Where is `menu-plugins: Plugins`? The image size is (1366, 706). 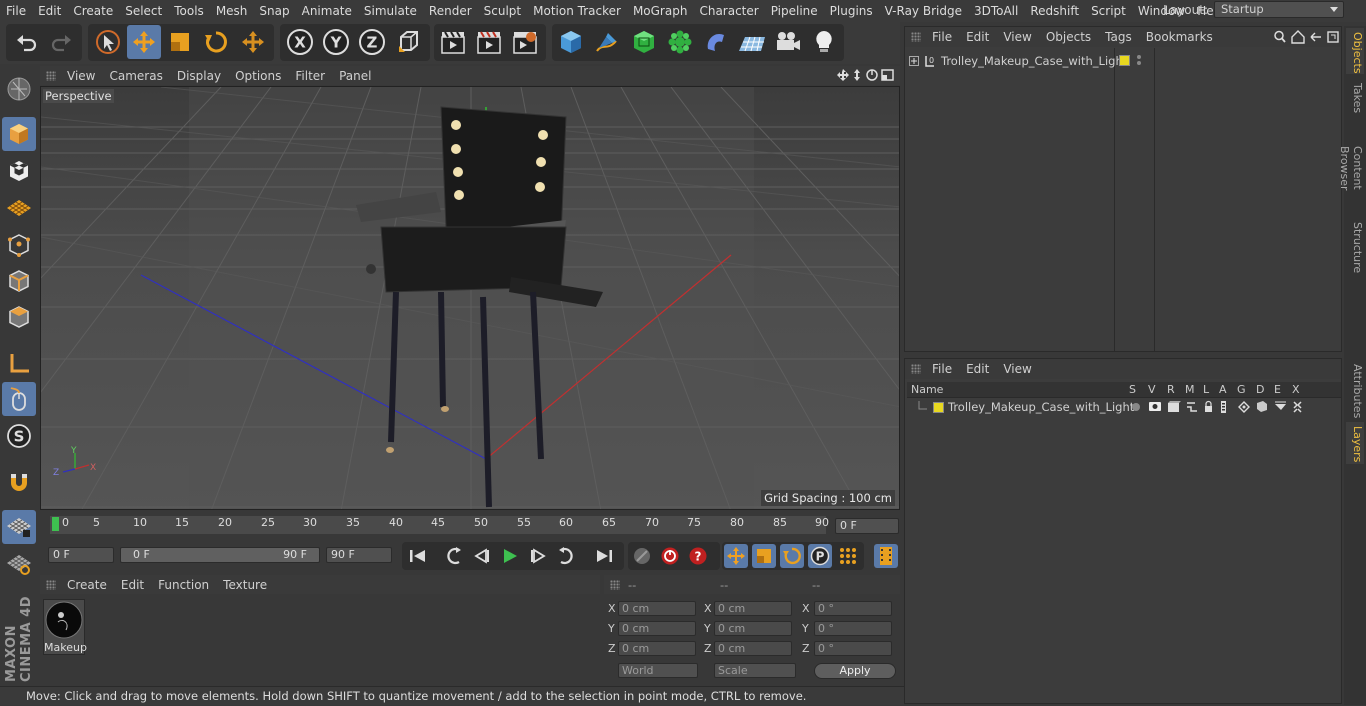 menu-plugins: Plugins is located at coordinates (851, 11).